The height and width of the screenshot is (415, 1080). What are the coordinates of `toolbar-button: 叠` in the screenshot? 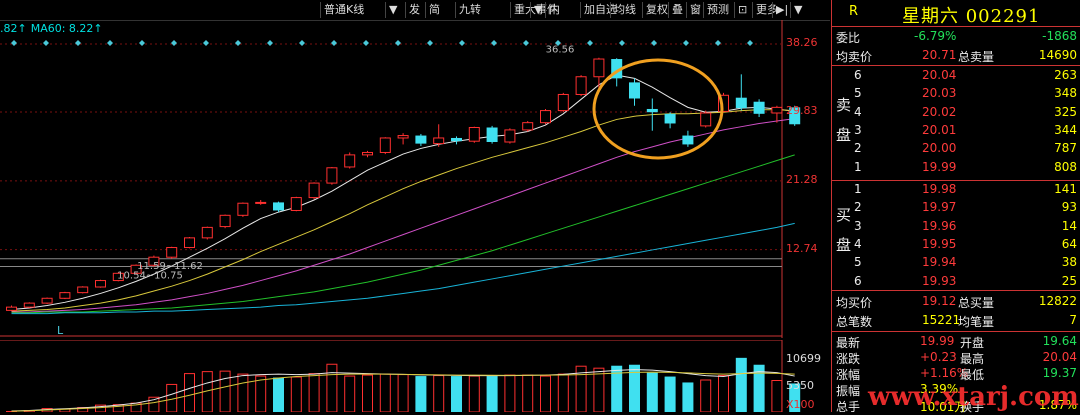 It's located at (677, 10).